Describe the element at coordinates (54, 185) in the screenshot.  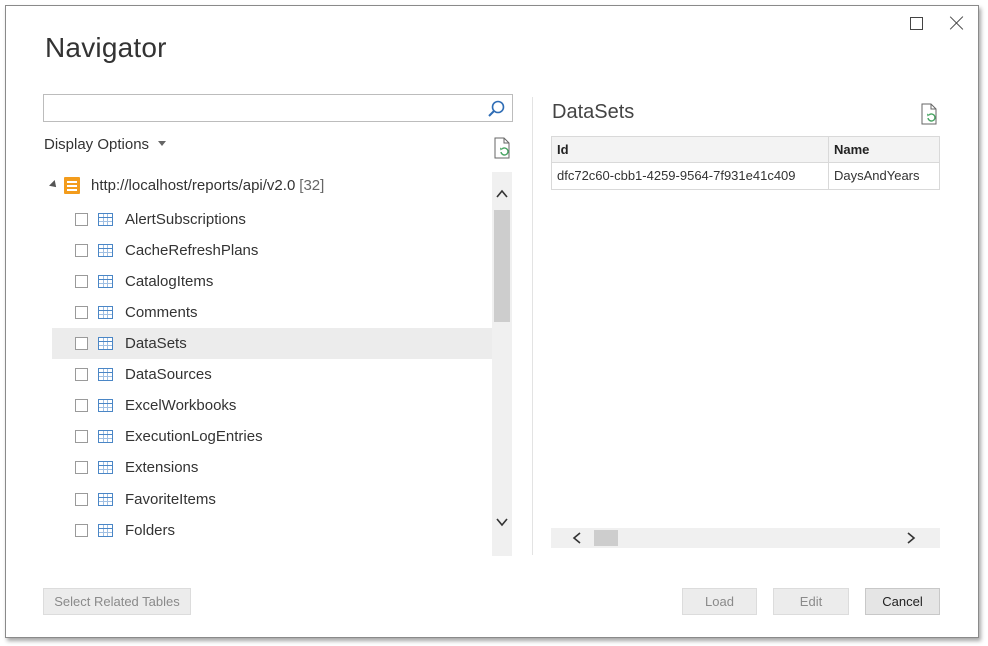
I see `expand-triangle-icon` at that location.